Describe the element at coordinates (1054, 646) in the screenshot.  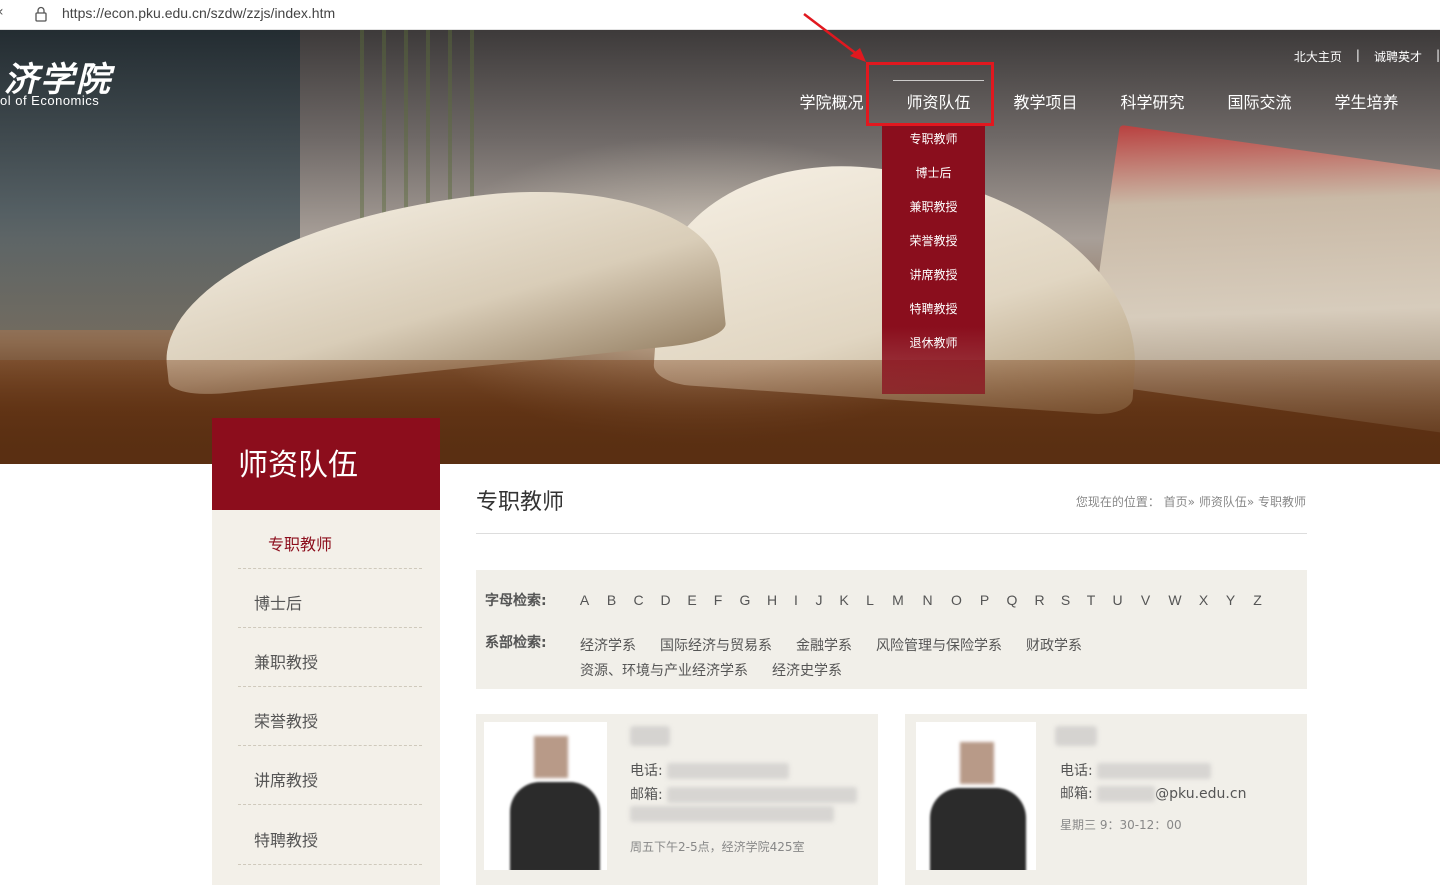
I see `dept-link: 财政学系` at that location.